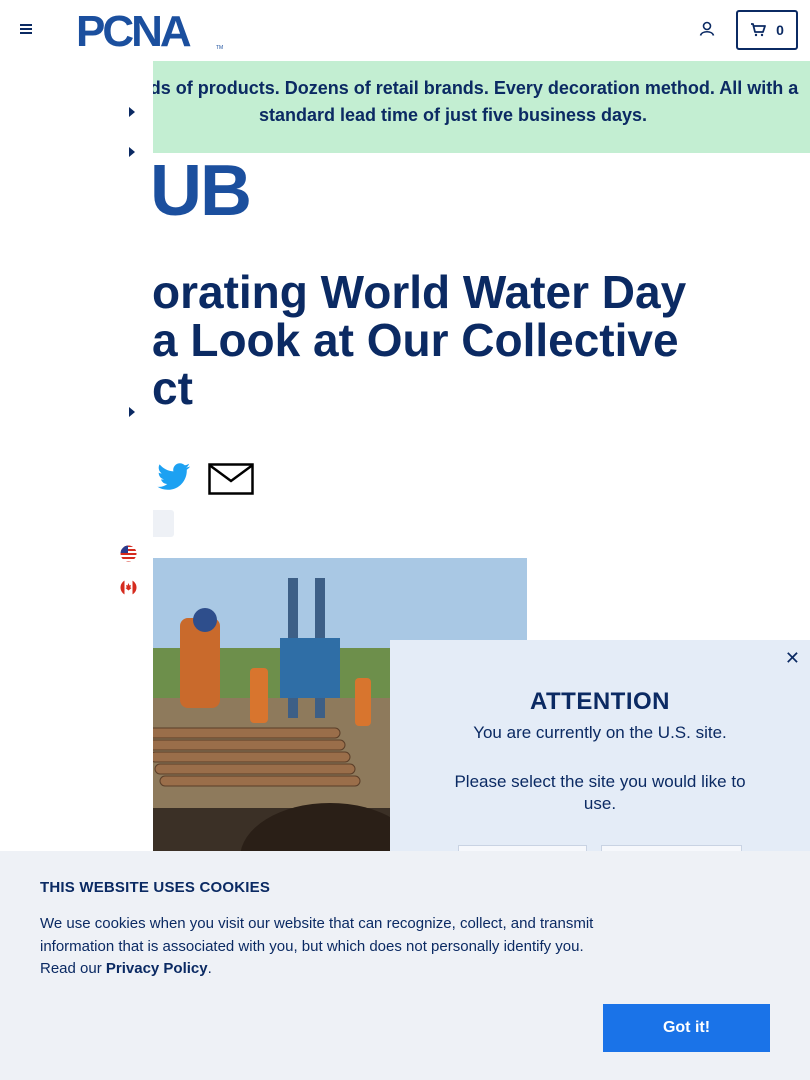 The width and height of the screenshot is (810, 1080). What do you see at coordinates (686, 1028) in the screenshot?
I see `accept-cookies-button: Got it!` at bounding box center [686, 1028].